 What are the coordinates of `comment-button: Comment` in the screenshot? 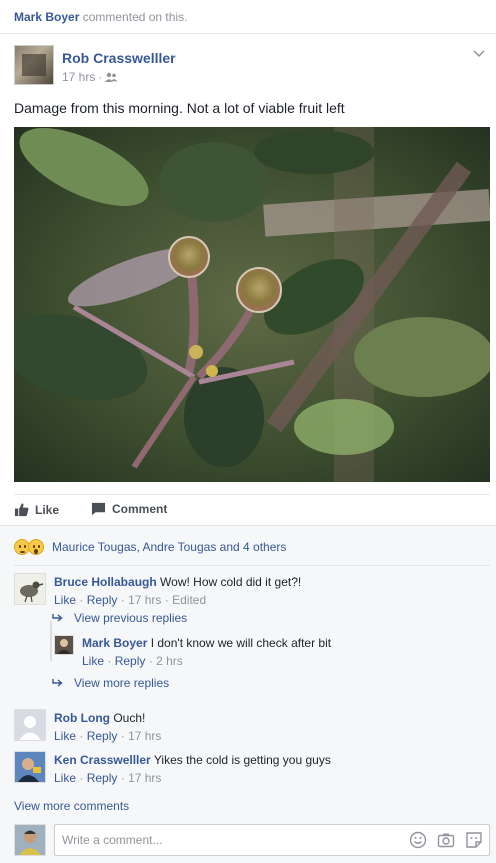 It's located at (129, 509).